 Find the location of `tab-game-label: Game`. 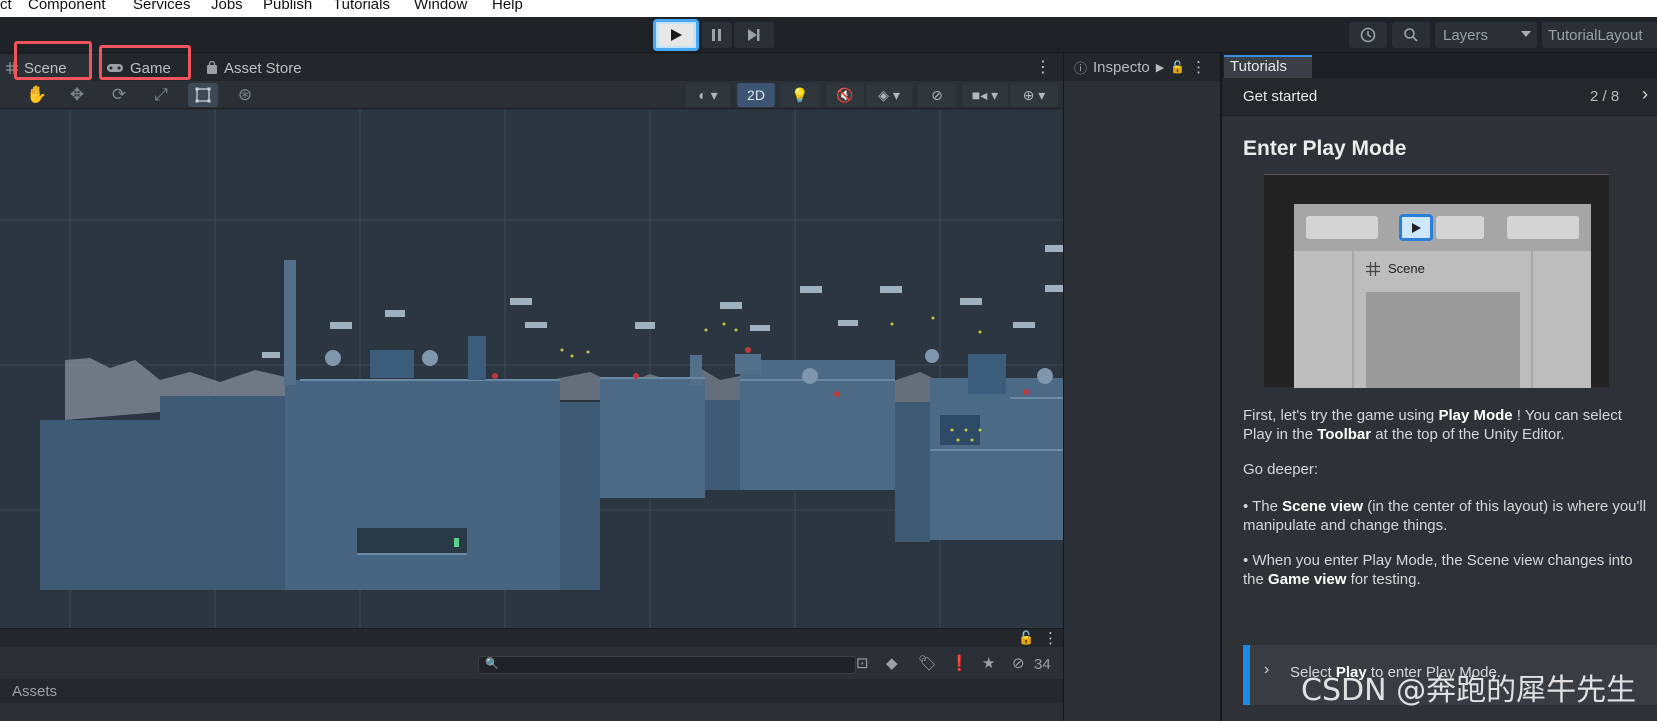

tab-game-label: Game is located at coordinates (150, 68).